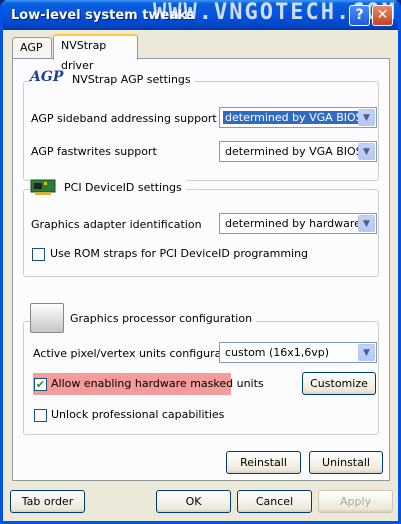  Describe the element at coordinates (355, 501) in the screenshot. I see `apply-button: Apply` at that location.